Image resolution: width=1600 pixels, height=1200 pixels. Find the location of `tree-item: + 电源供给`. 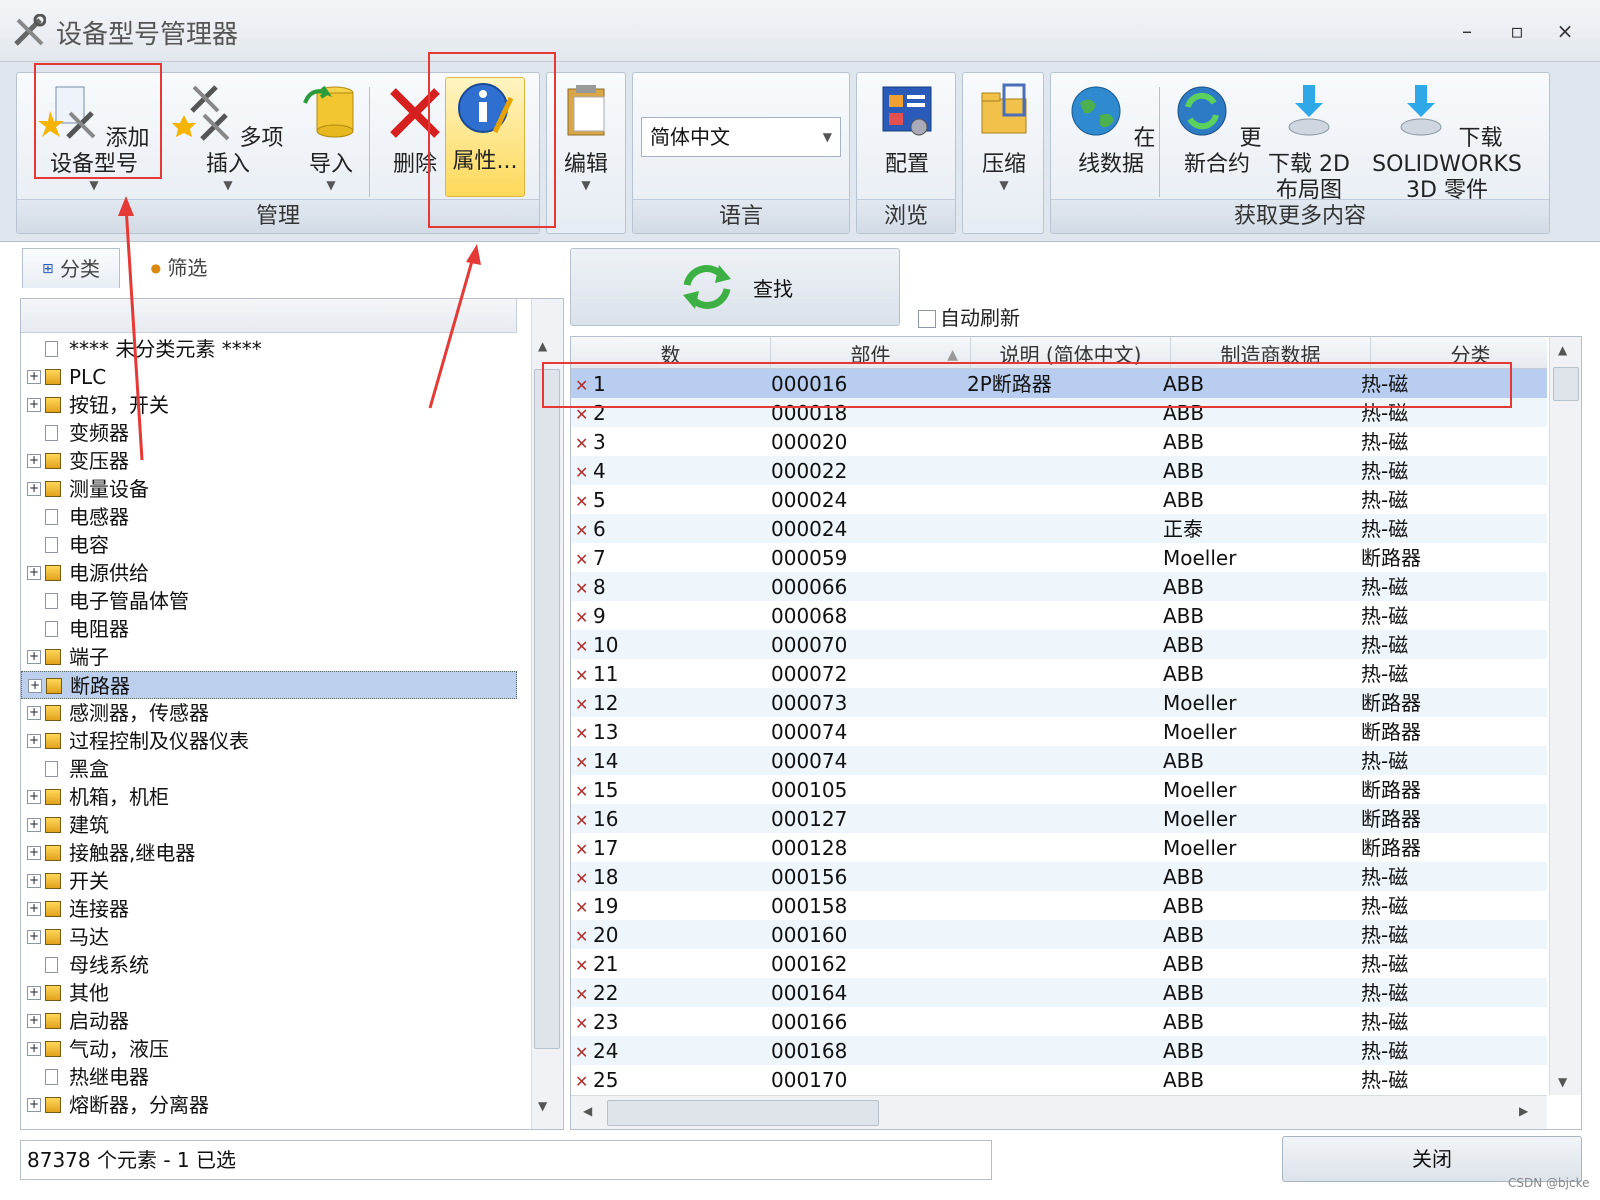

tree-item: + 电源供给 is located at coordinates (269, 573).